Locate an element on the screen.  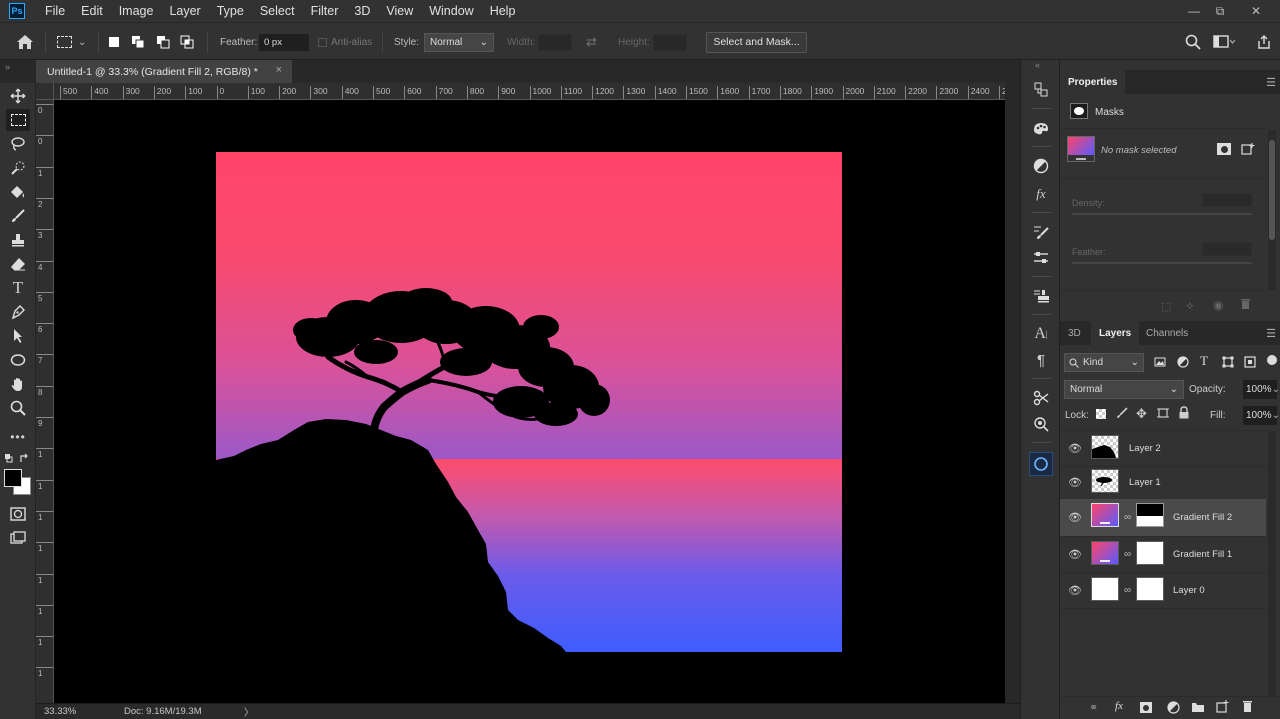
collapse-toolbar-icon: » is located at coordinates (18, 71).